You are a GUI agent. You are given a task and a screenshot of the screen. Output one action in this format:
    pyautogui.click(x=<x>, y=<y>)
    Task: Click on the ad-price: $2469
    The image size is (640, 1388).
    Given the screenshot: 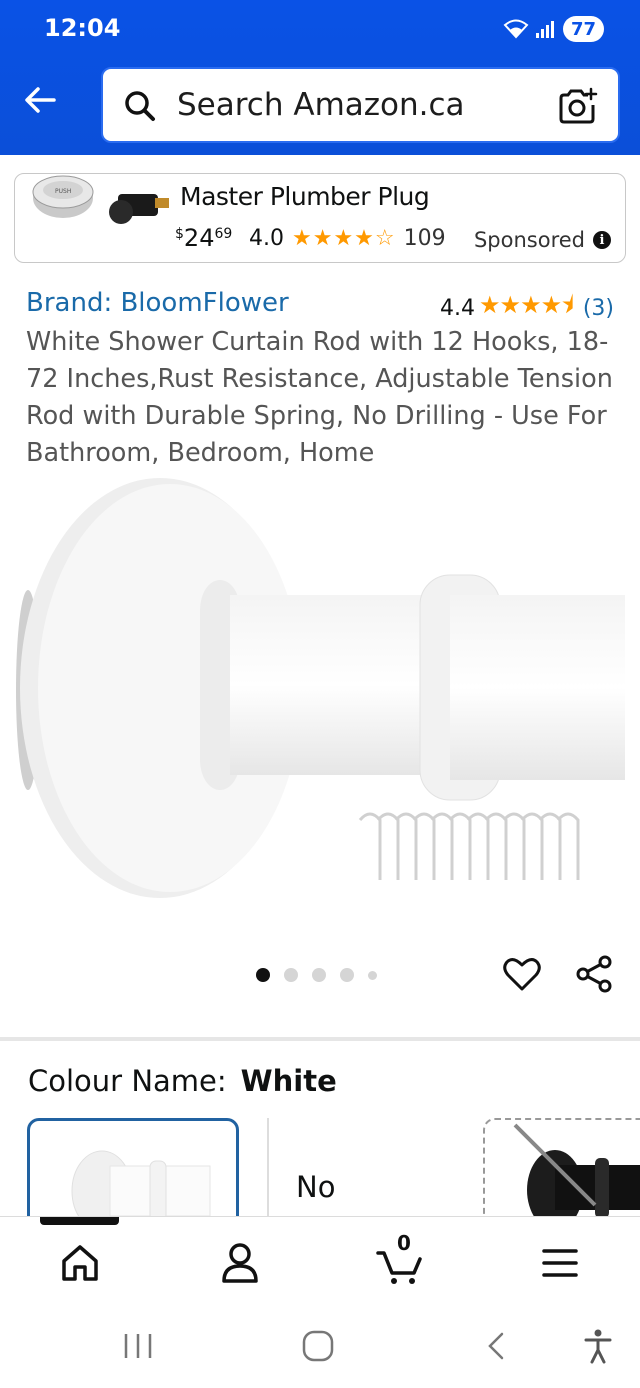 What is the action you would take?
    pyautogui.click(x=203, y=238)
    